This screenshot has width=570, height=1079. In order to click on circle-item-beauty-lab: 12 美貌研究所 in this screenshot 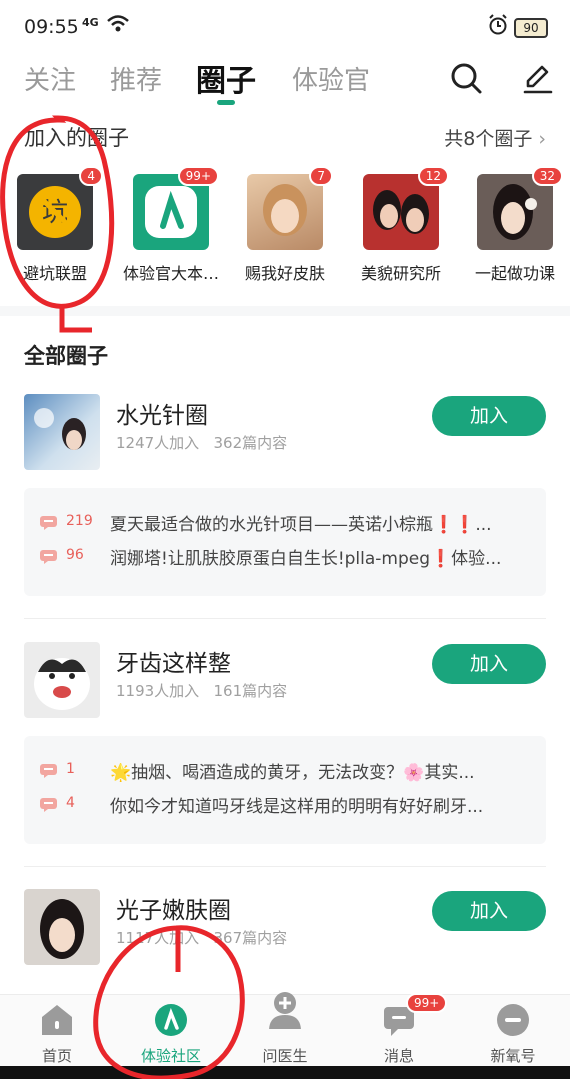, I will do `click(401, 225)`.